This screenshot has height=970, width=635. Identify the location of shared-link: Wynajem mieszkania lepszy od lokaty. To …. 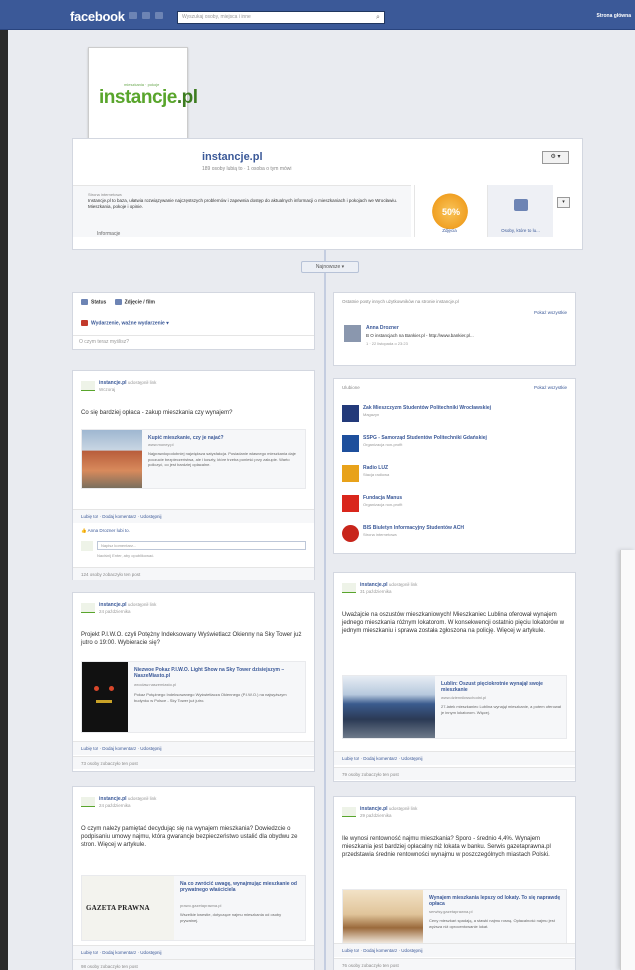
(454, 917).